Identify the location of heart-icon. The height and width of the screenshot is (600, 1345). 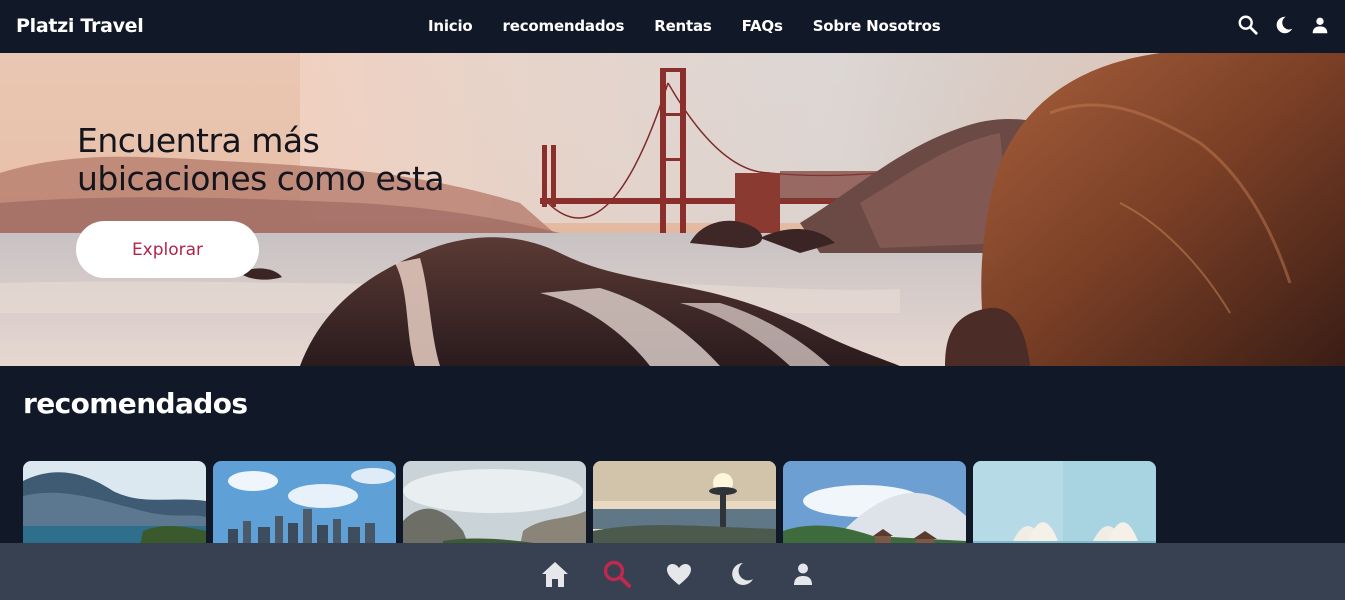
(679, 574).